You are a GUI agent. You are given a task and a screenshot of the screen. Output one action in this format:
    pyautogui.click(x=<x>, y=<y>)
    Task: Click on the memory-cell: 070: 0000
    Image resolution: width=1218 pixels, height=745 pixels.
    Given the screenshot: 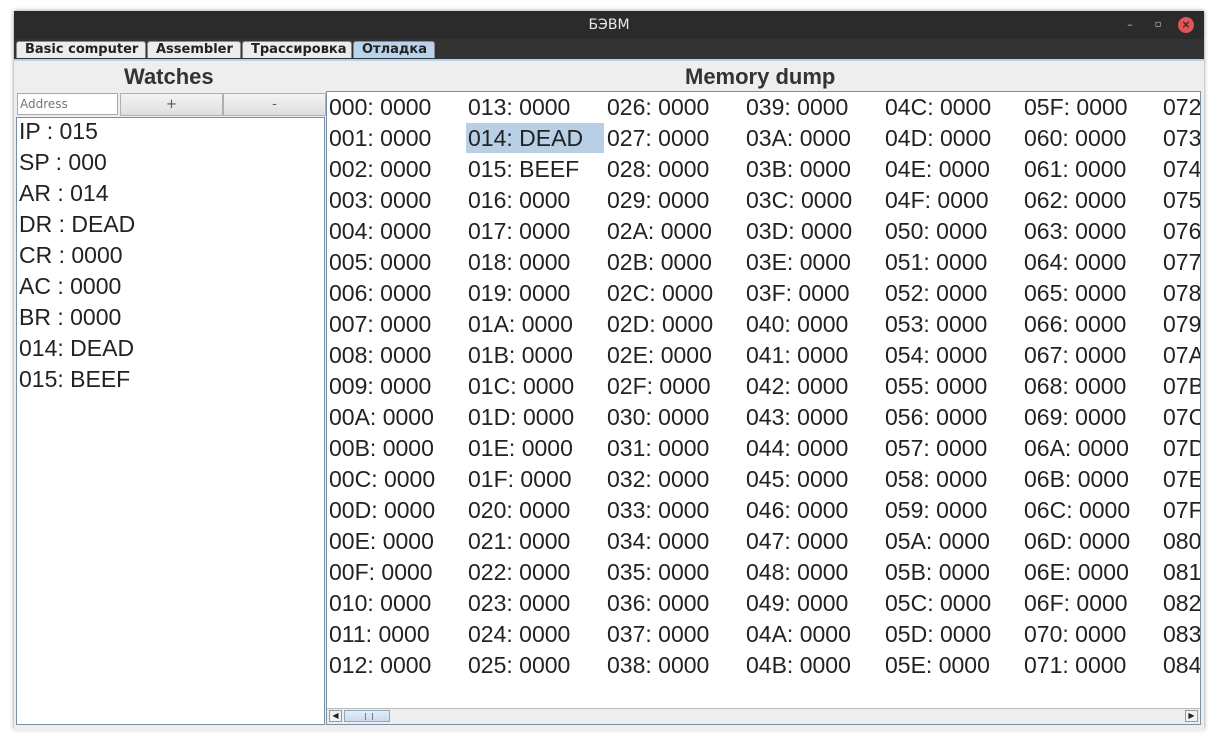 What is the action you would take?
    pyautogui.click(x=1074, y=634)
    